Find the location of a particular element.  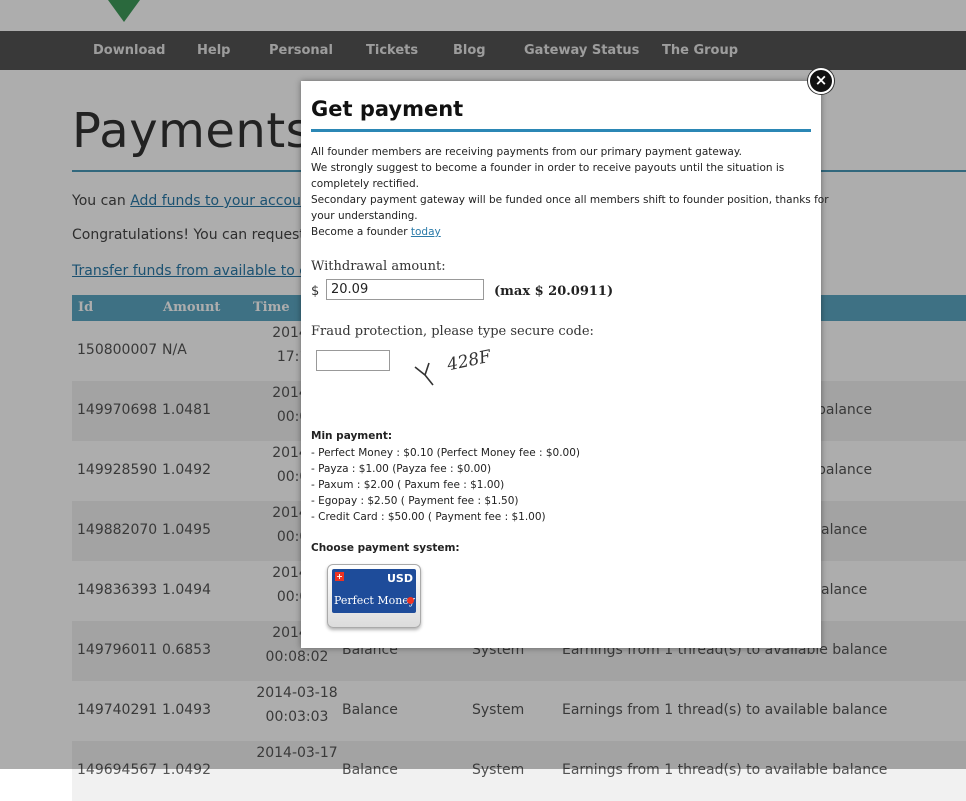

withdrawal-label: Withdrawal amount: is located at coordinates (378, 266).